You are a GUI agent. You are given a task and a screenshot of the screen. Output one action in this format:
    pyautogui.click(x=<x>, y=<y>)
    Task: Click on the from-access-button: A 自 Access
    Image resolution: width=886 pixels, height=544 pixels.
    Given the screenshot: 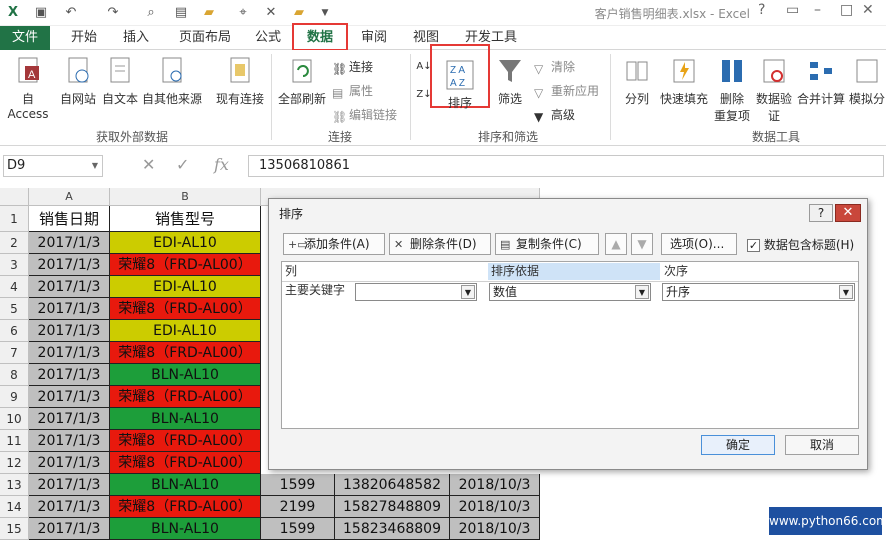 What is the action you would take?
    pyautogui.click(x=28, y=88)
    